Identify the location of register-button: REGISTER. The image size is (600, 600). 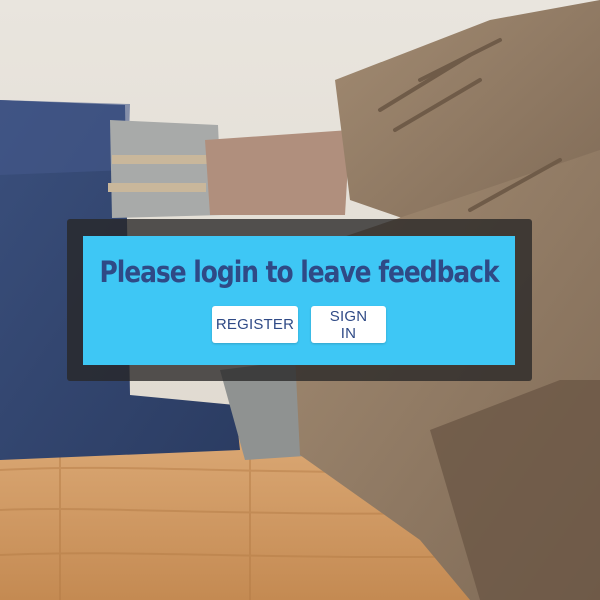
(255, 324).